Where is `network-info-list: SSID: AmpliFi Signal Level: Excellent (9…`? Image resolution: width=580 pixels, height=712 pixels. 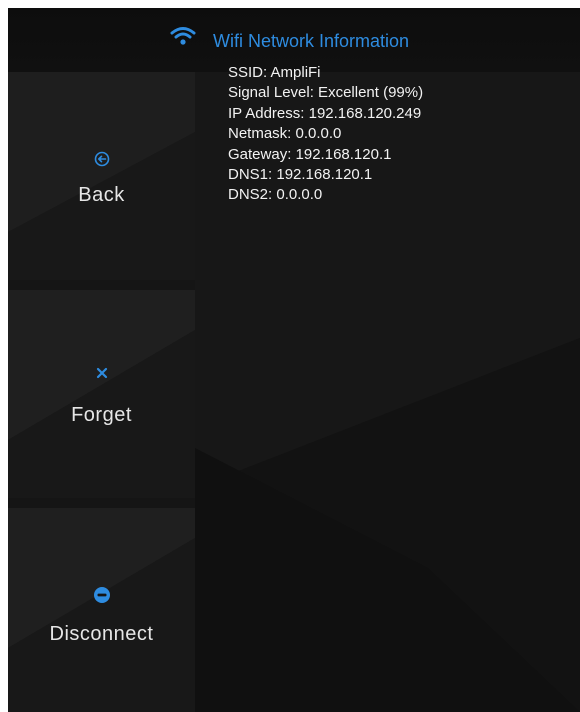 network-info-list: SSID: AmpliFi Signal Level: Excellent (9… is located at coordinates (325, 134).